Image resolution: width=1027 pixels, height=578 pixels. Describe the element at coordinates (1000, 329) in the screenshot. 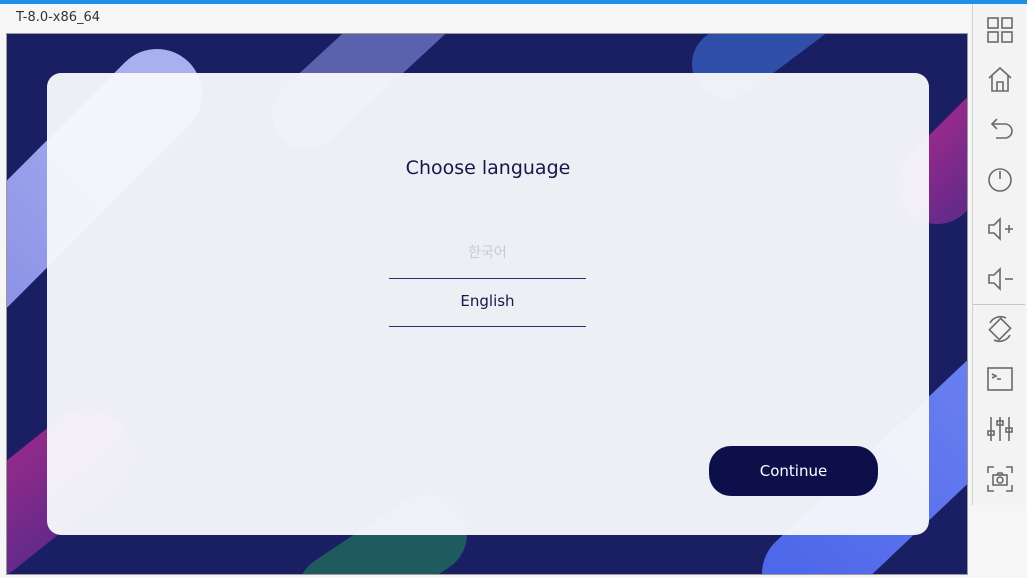

I see `rotate-icon` at that location.